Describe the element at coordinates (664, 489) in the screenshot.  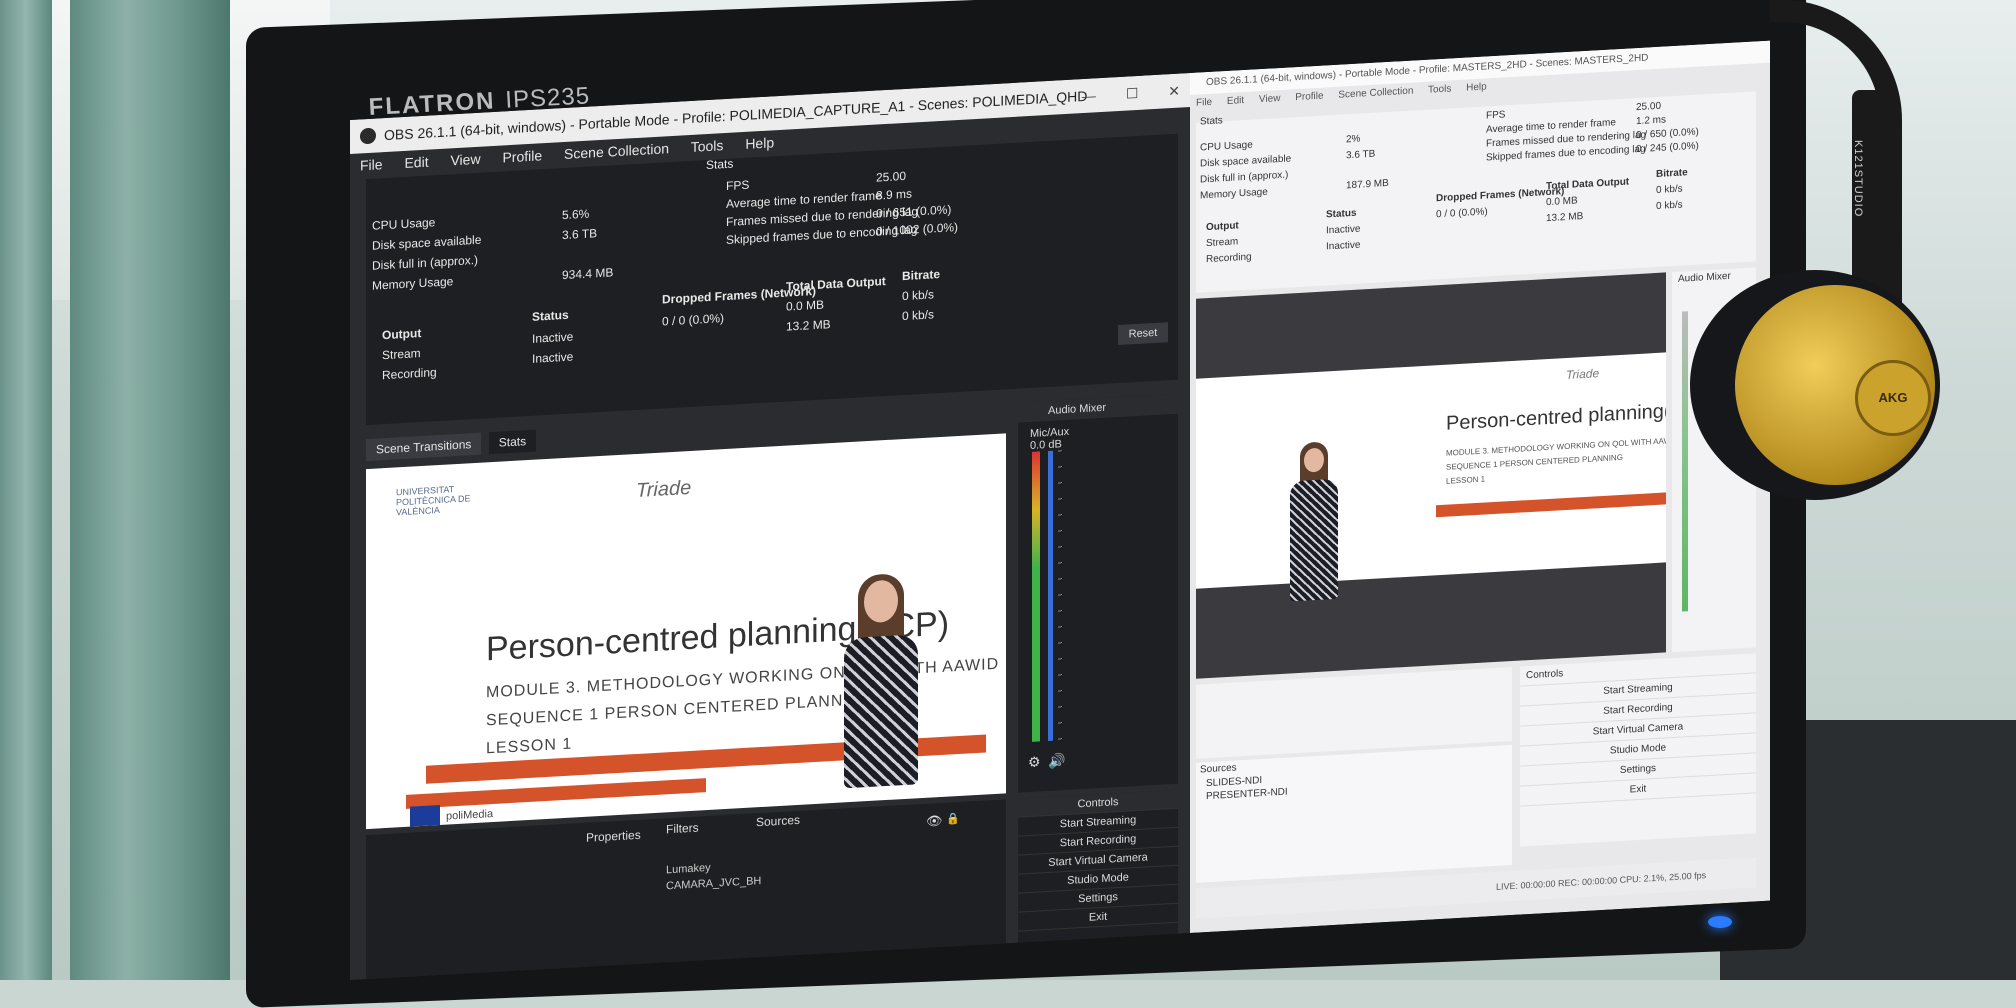
I see `triade-logo: Triade` at that location.